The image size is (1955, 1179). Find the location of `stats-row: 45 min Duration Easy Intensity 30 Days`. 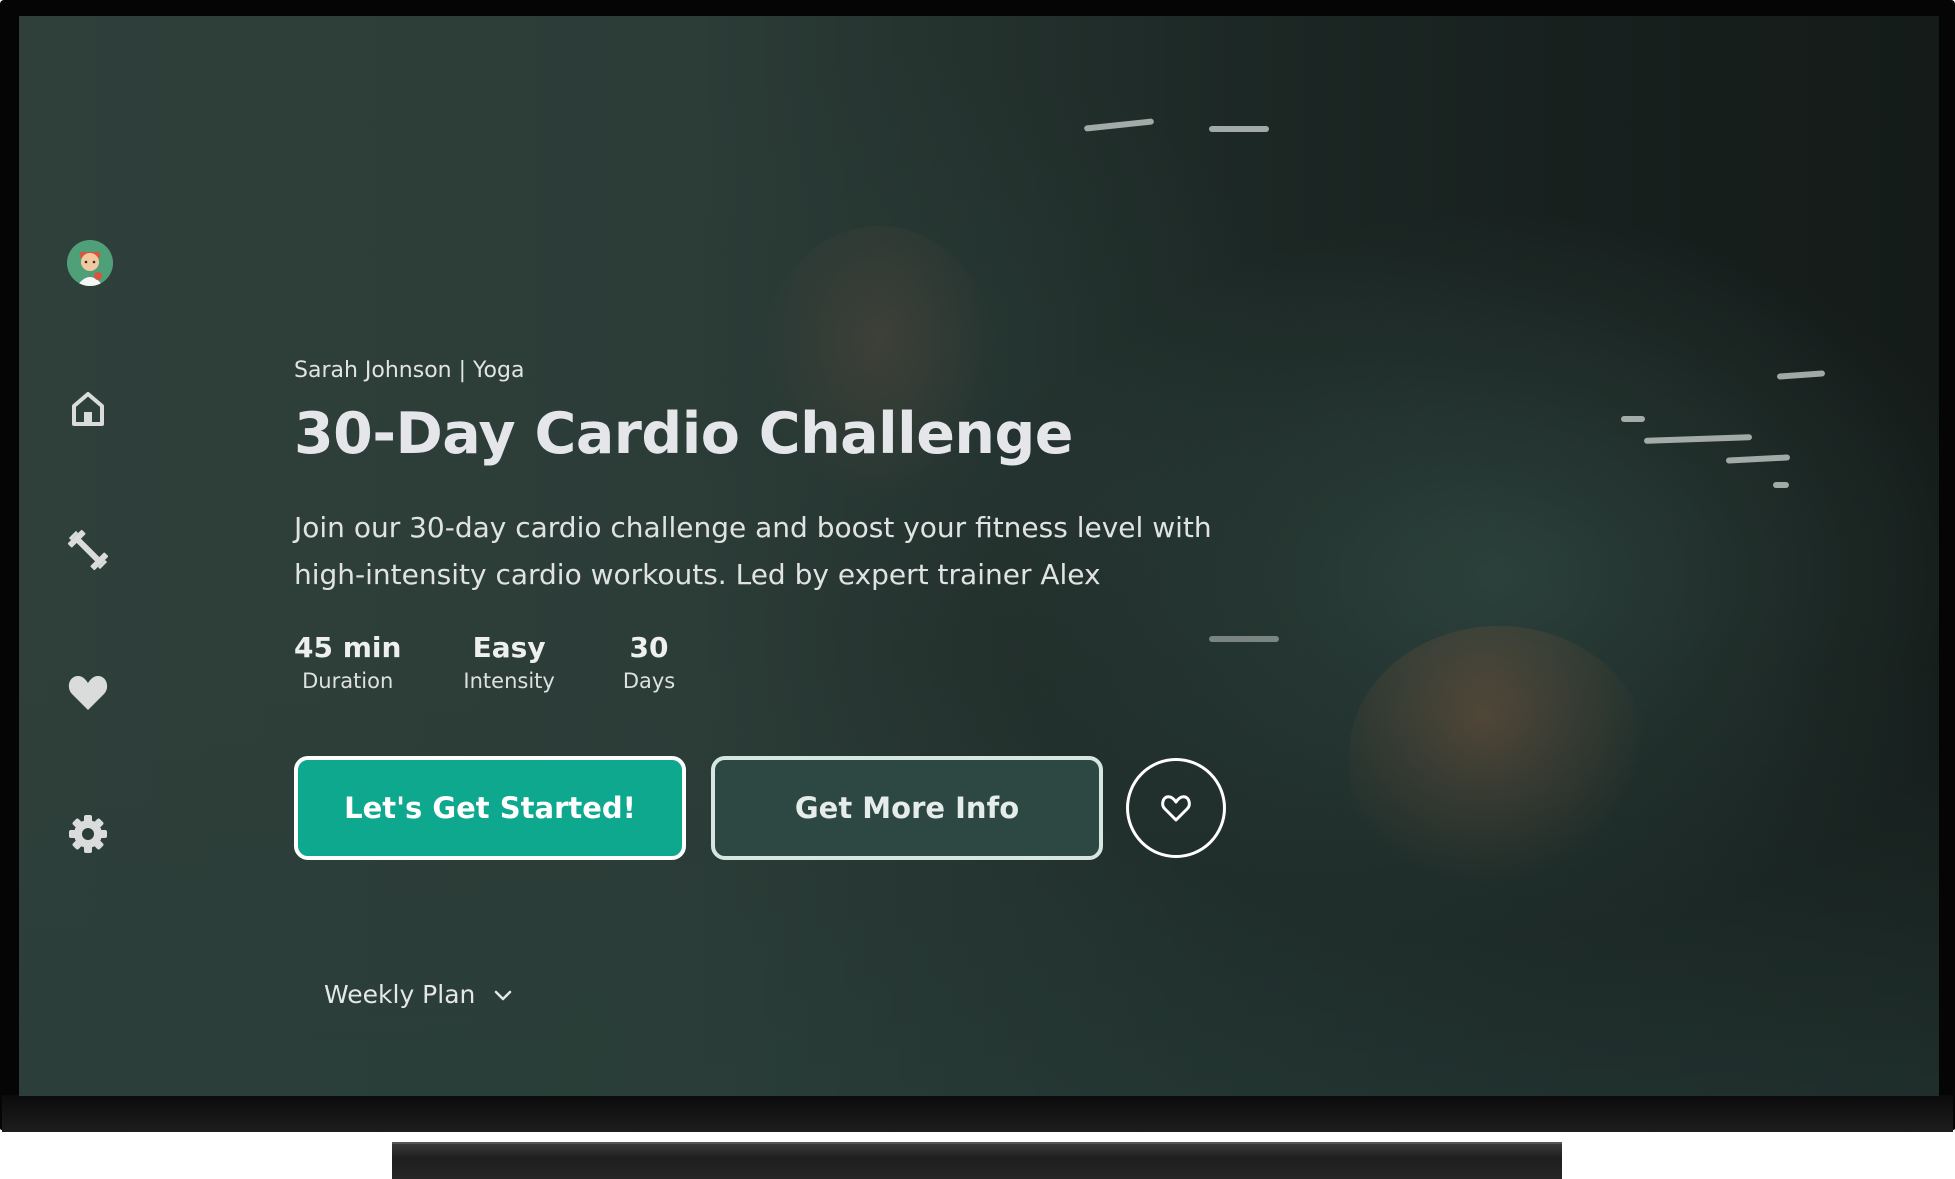

stats-row: 45 min Duration Easy Intensity 30 Days is located at coordinates (844, 665).